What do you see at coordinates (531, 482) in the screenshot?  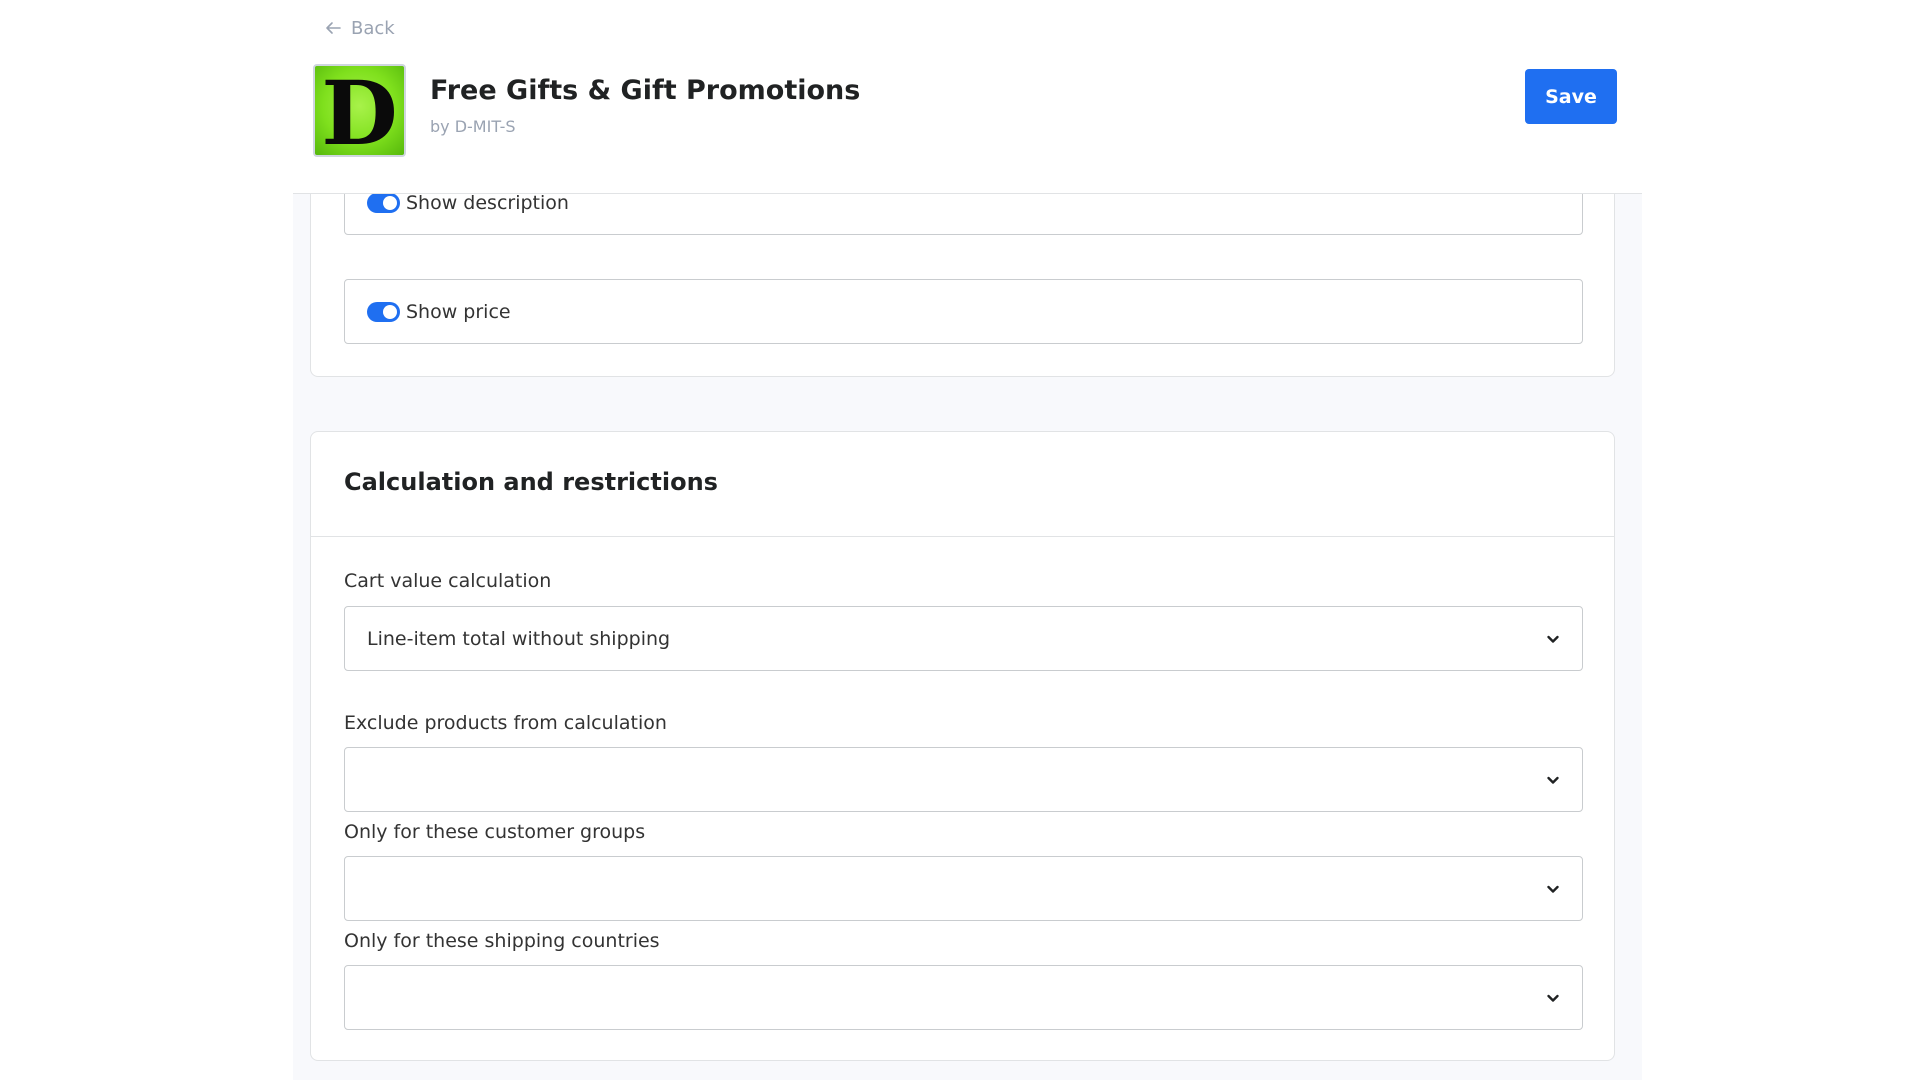 I see `section-title: Calculation and restrictions` at bounding box center [531, 482].